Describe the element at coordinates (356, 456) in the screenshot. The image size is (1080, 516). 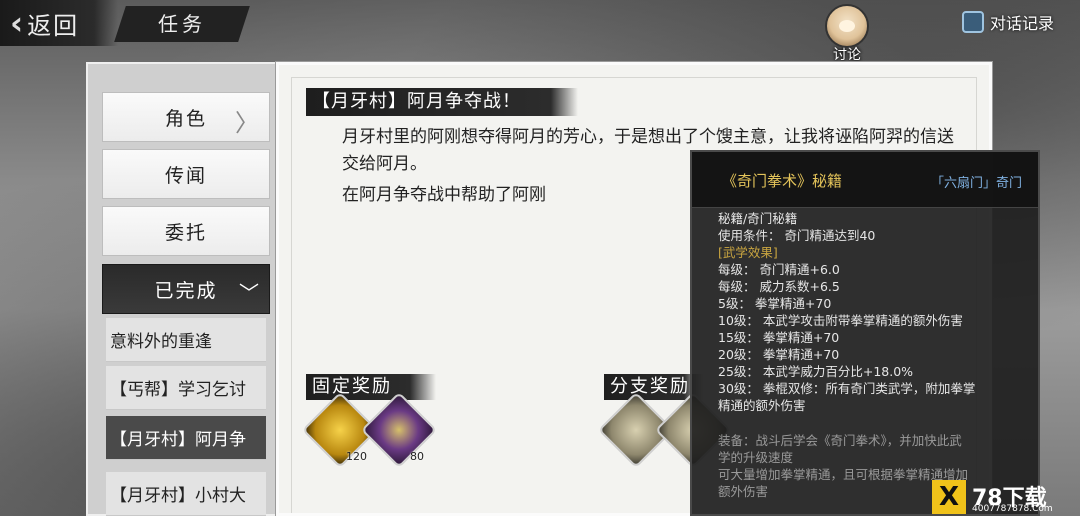
I see `reward-count: 120` at that location.